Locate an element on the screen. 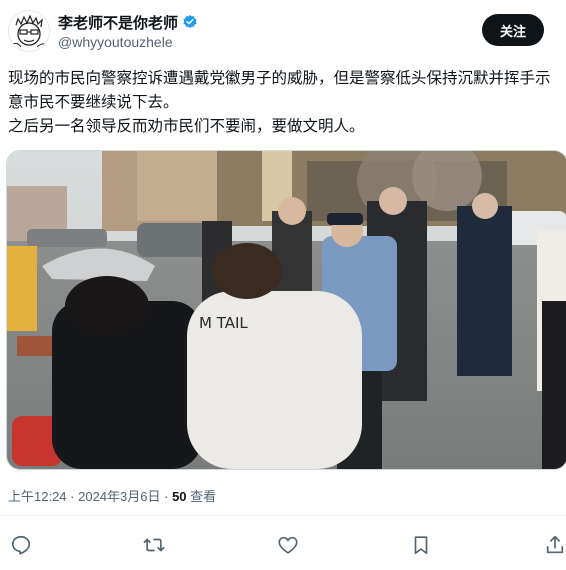 The width and height of the screenshot is (566, 570). share-button is located at coordinates (555, 545).